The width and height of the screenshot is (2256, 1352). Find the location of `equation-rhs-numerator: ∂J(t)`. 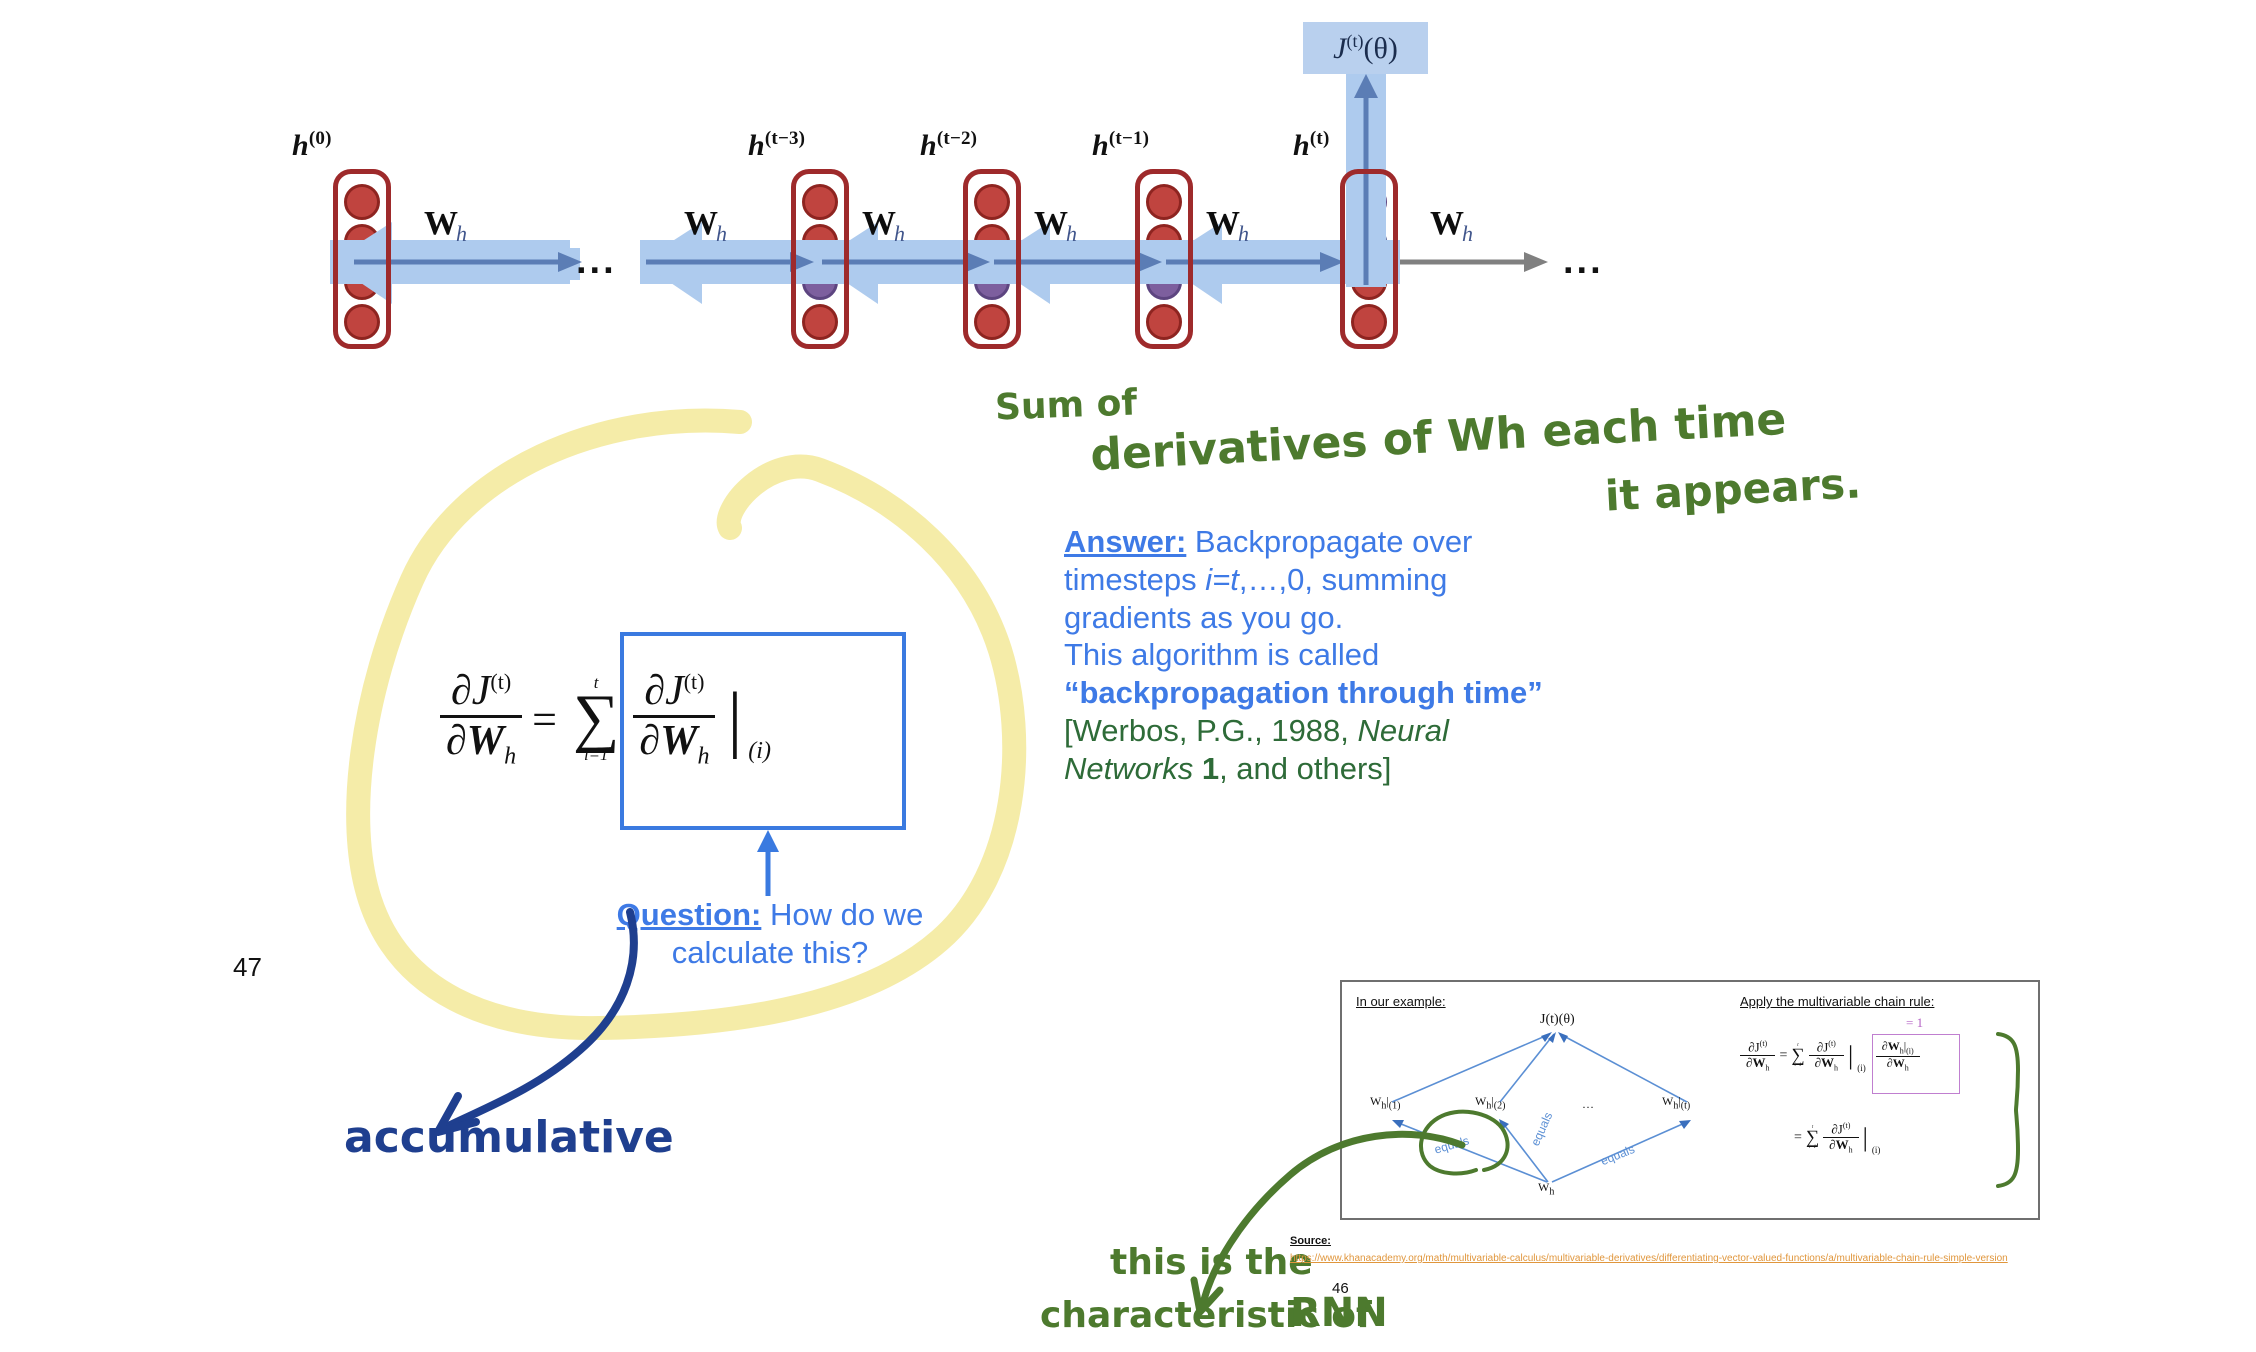

equation-rhs-numerator: ∂J(t) is located at coordinates (674, 693).